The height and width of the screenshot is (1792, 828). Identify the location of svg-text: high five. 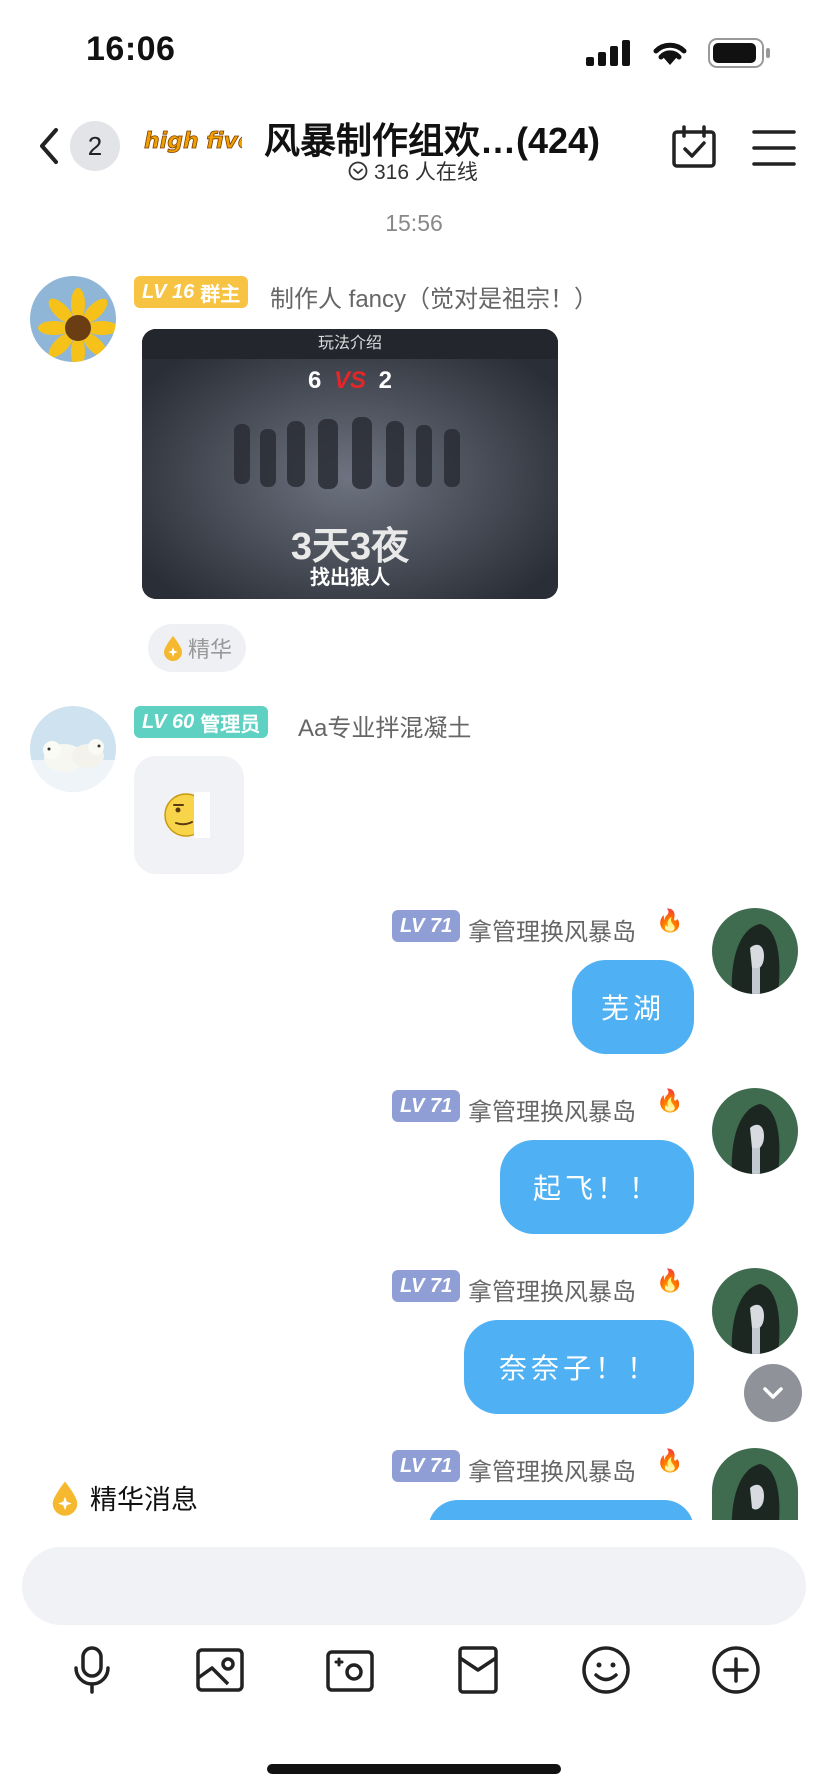
(193, 141).